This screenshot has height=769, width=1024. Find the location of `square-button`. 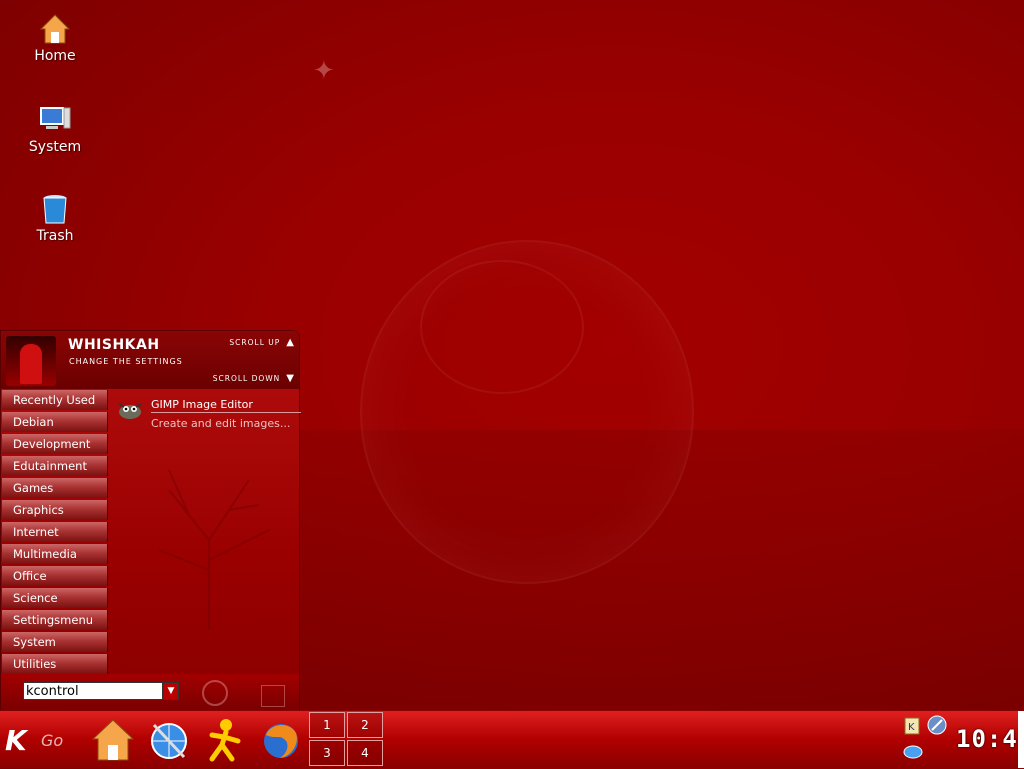

square-button is located at coordinates (273, 696).